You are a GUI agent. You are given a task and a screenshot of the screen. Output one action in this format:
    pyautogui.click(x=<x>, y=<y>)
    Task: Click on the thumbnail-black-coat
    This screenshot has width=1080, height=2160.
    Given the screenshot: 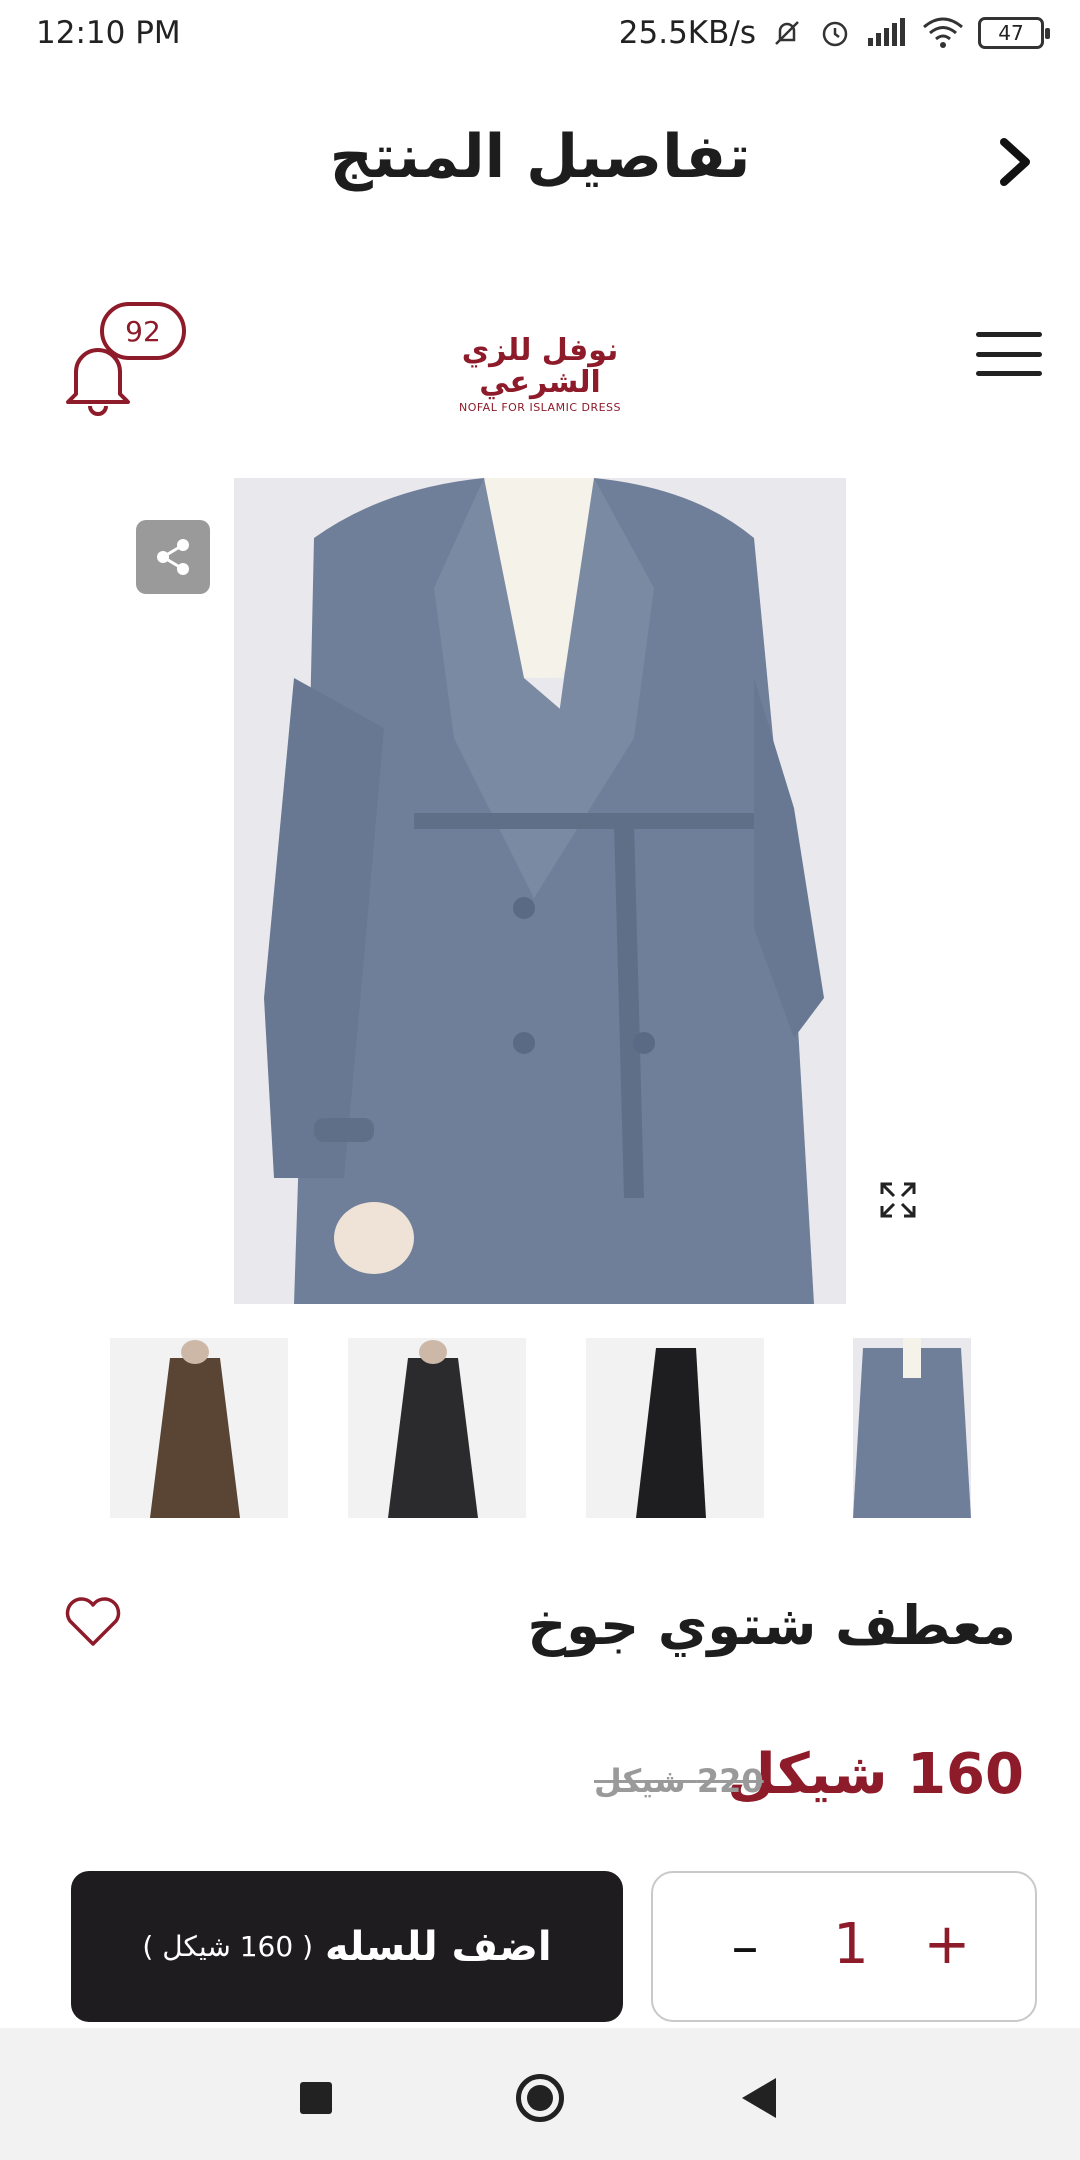 What is the action you would take?
    pyautogui.click(x=437, y=1428)
    